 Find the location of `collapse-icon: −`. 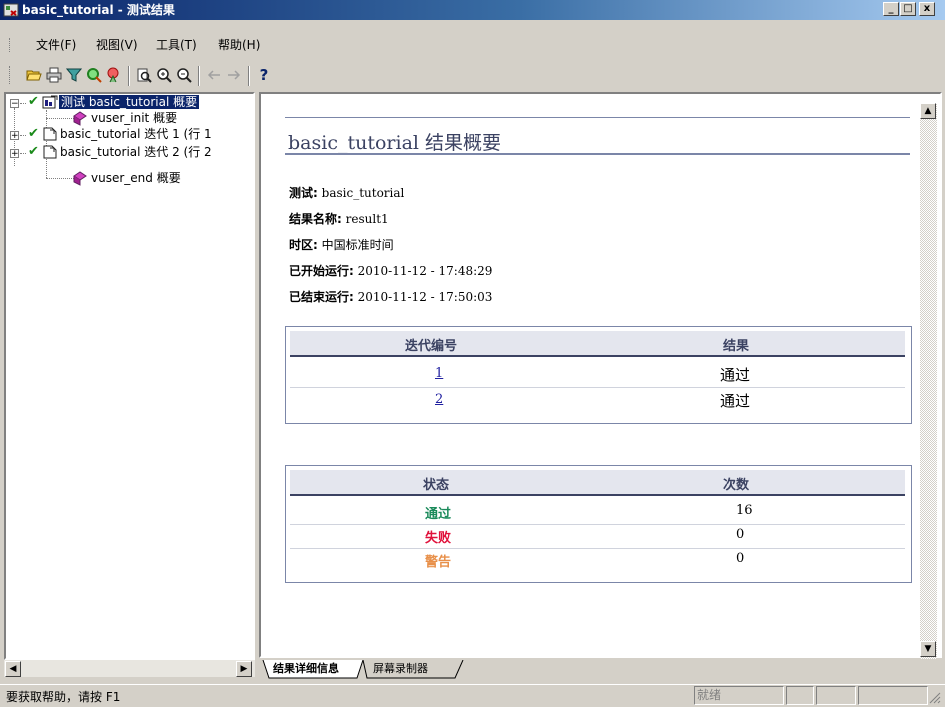

collapse-icon: − is located at coordinates (14, 104).